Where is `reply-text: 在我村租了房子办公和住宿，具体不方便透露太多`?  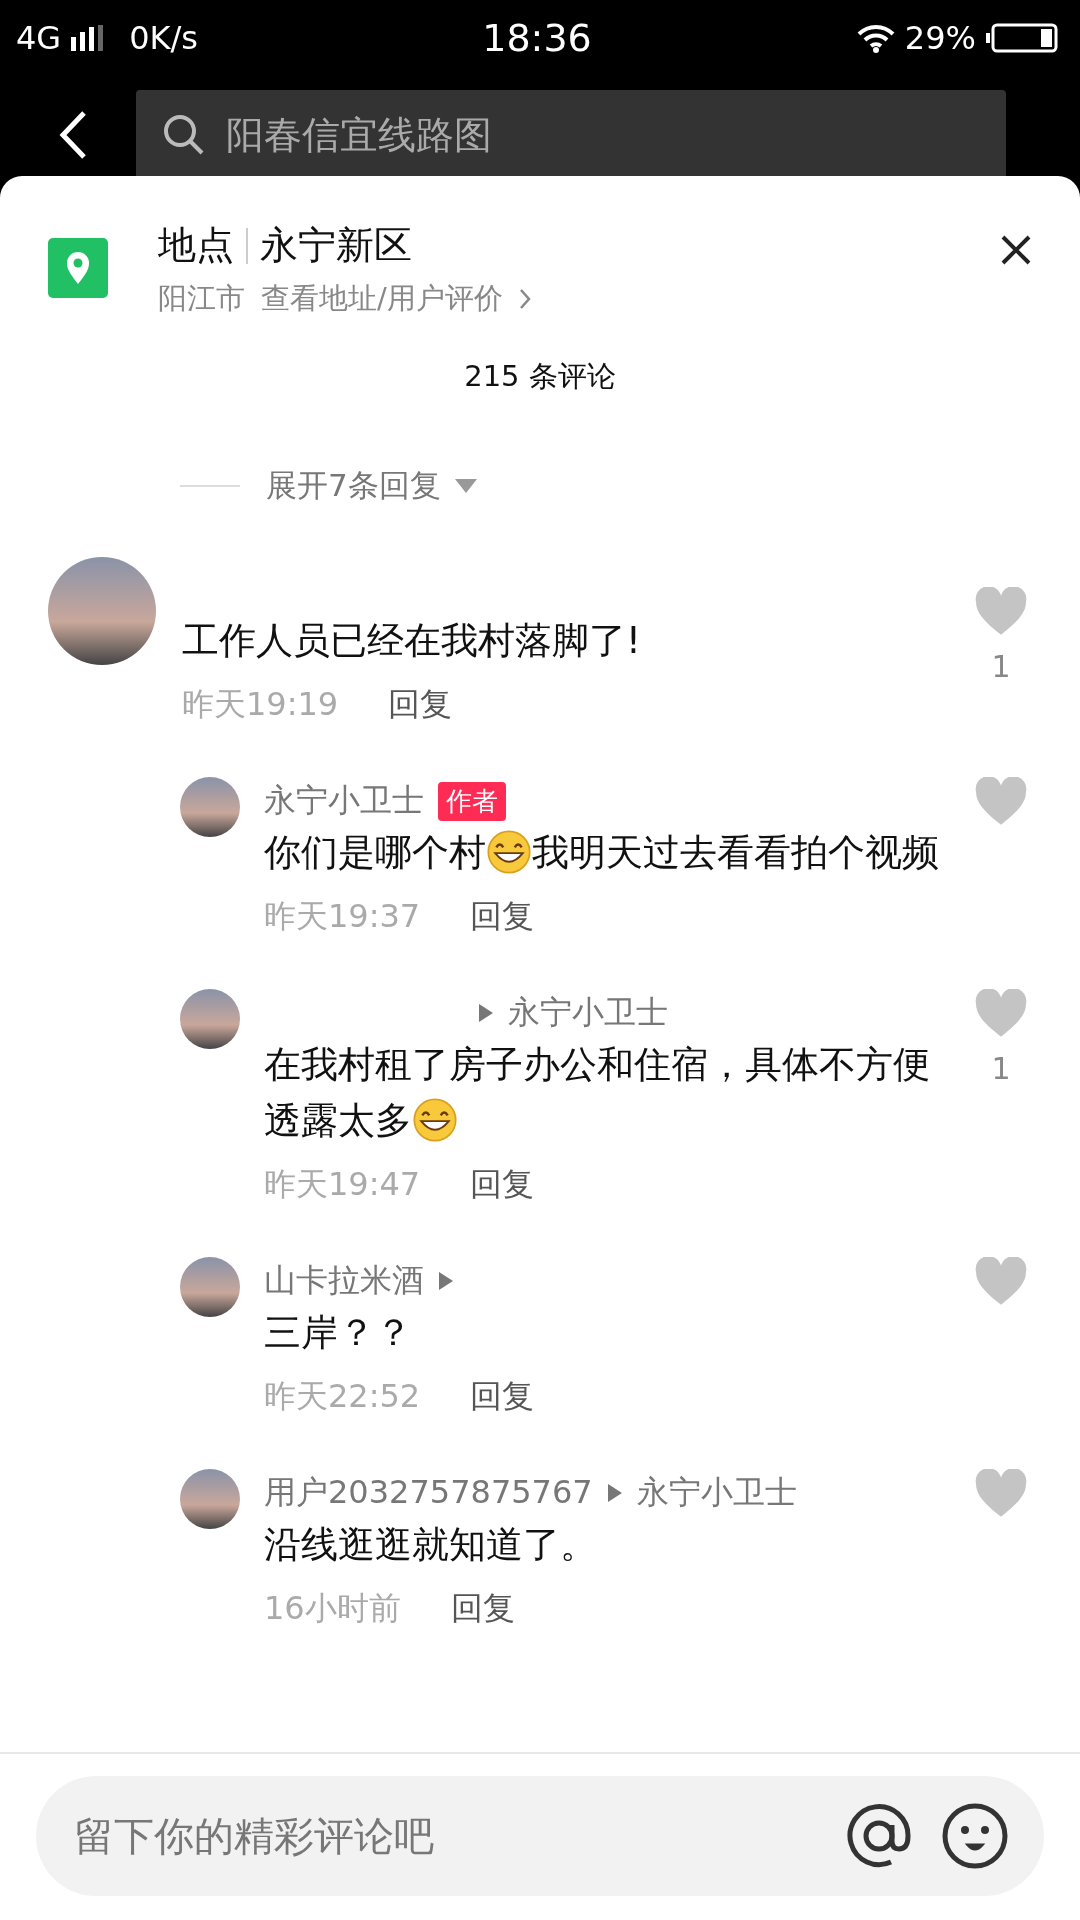
reply-text: 在我村租了房子办公和住宿，具体不方便透露太多 is located at coordinates (597, 1093).